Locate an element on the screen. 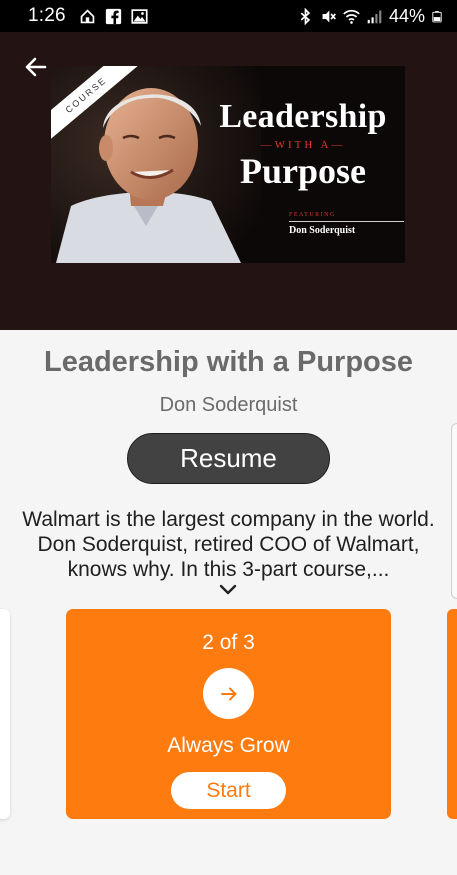 The width and height of the screenshot is (457, 875). lesson-count: 2 of 3 is located at coordinates (228, 642).